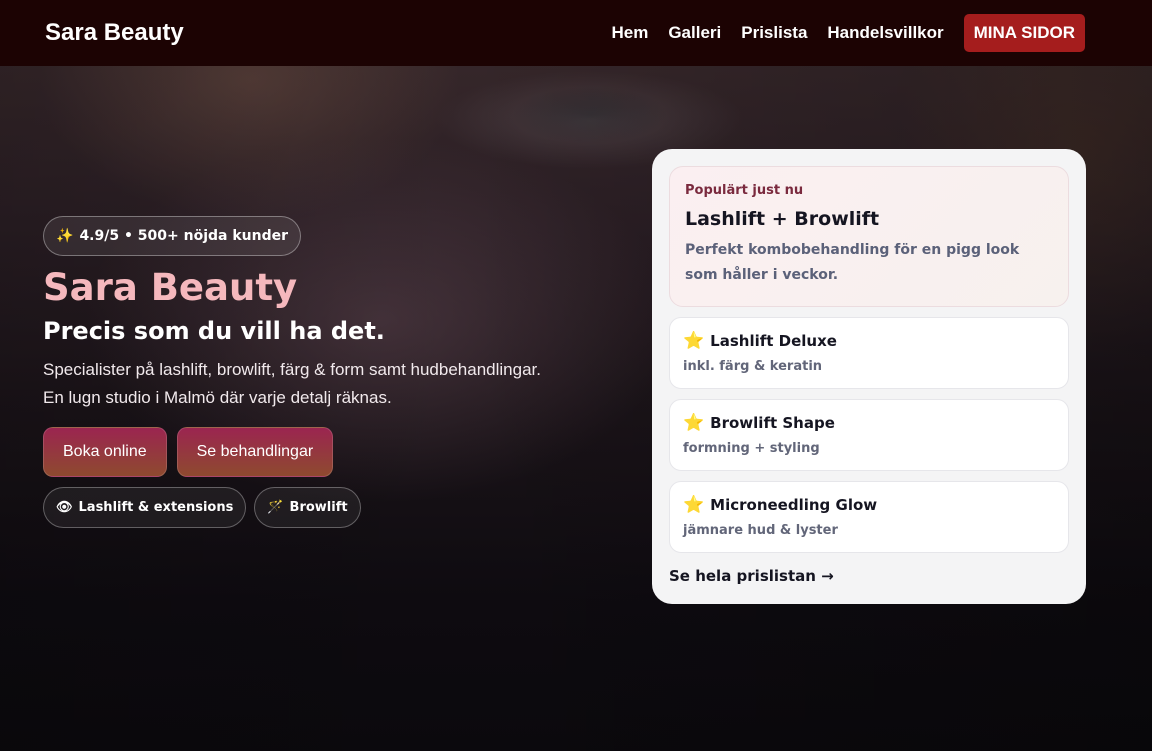  What do you see at coordinates (782, 219) in the screenshot?
I see `featured-title: Lashlift + Browlift` at bounding box center [782, 219].